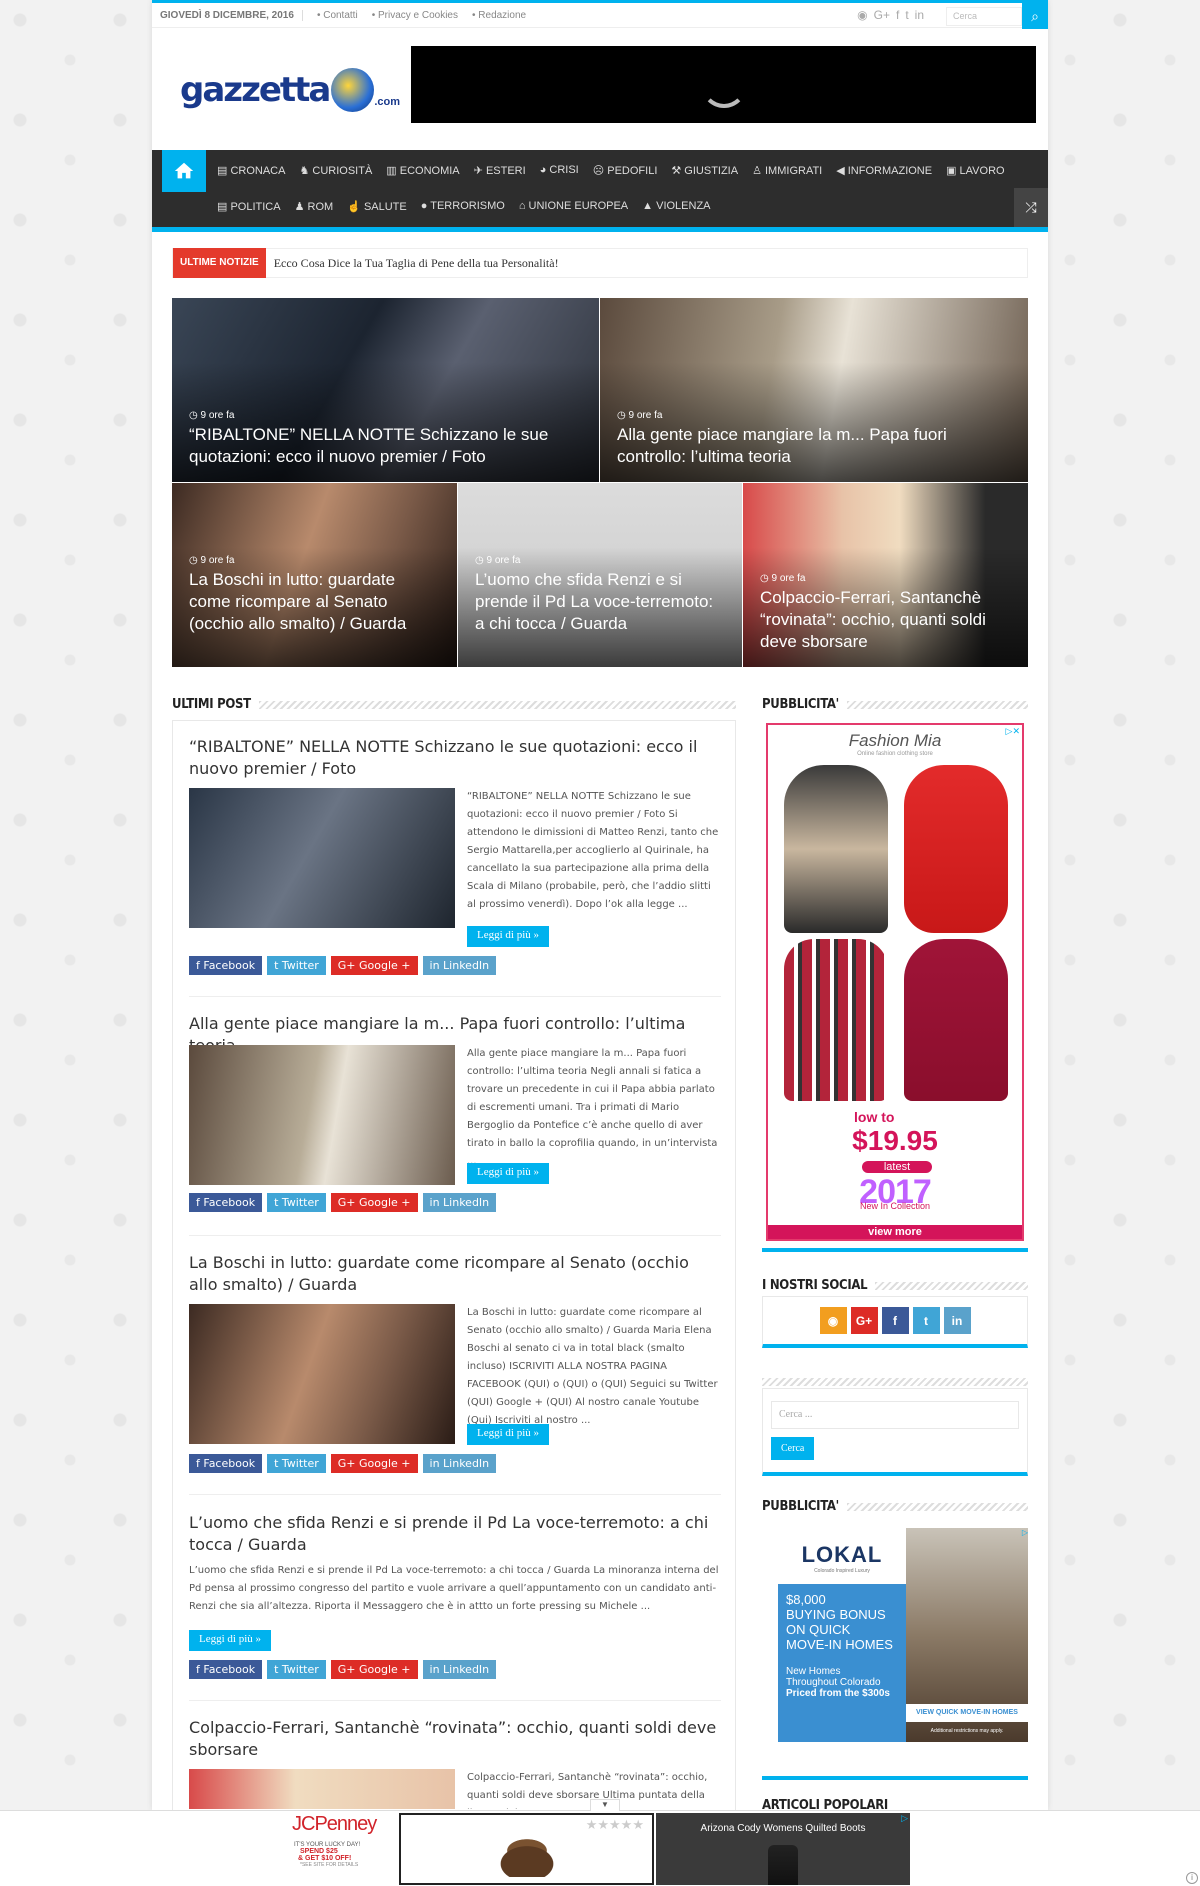  What do you see at coordinates (833, 1682) in the screenshot?
I see `lokal-line6: Throughout Colorado` at bounding box center [833, 1682].